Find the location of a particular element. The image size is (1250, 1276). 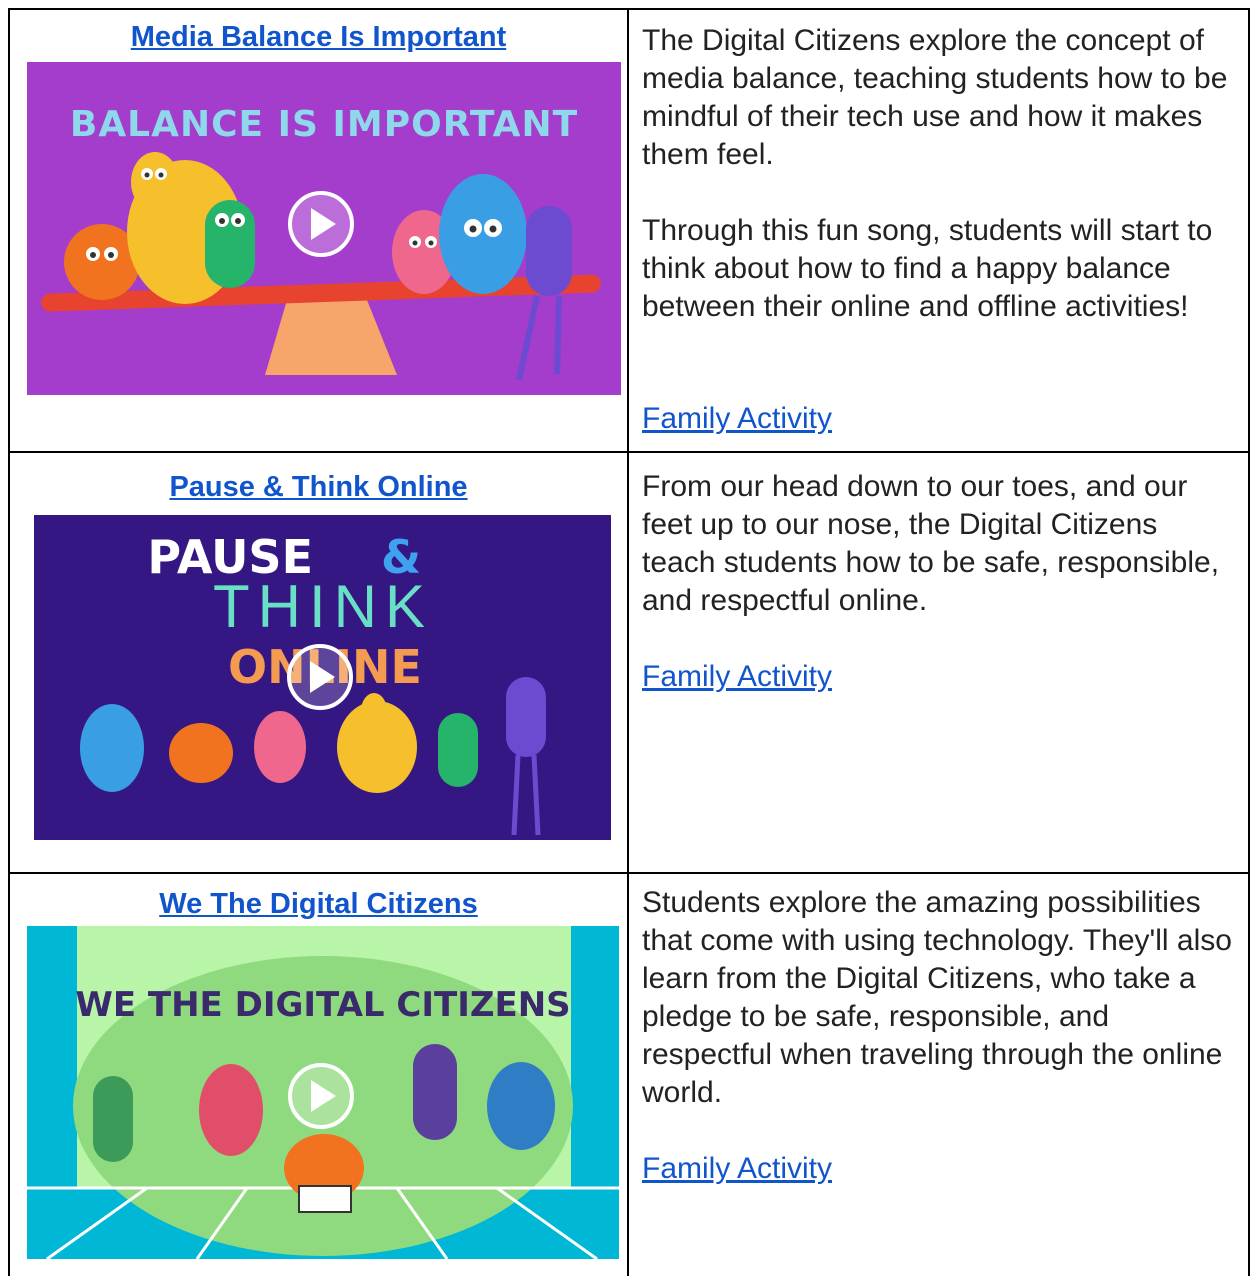

thumbnail-caption: THINK is located at coordinates (323, 606).